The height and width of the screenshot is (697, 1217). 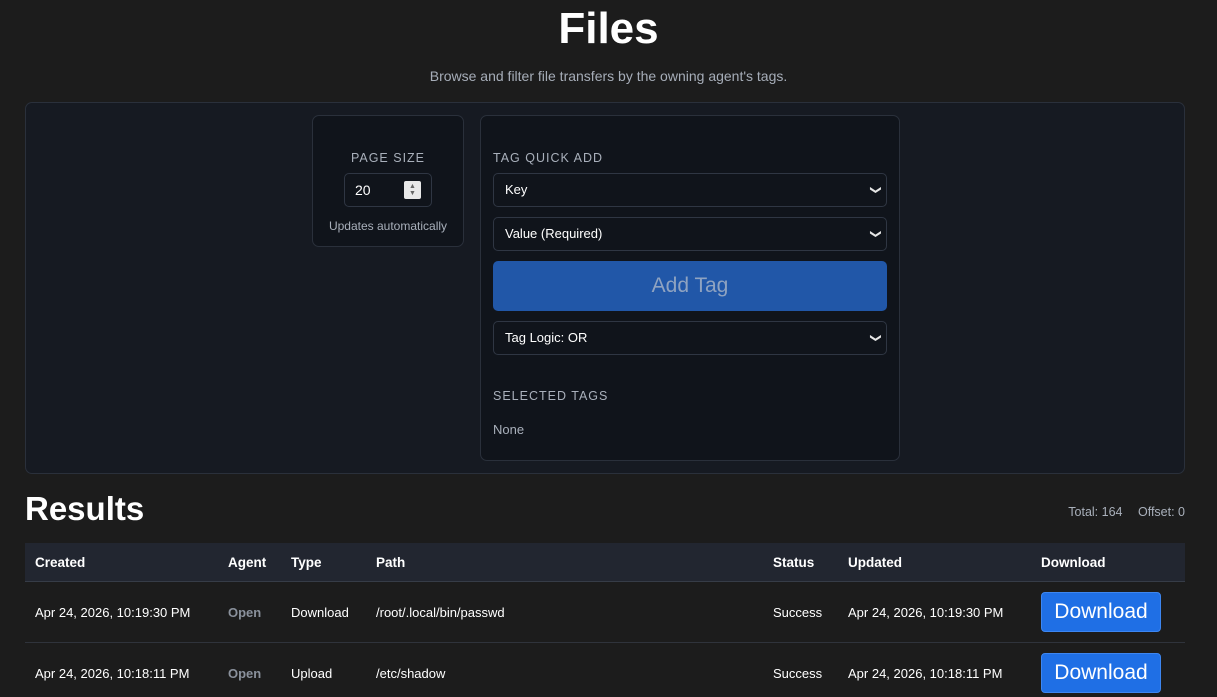 What do you see at coordinates (388, 190) in the screenshot?
I see `page-size-input: 20 ▲ ▼` at bounding box center [388, 190].